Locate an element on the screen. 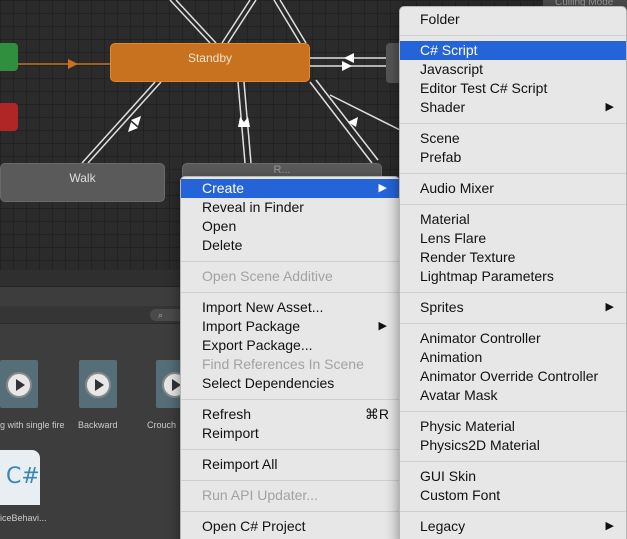  menu-item-reimport-all: Reimport All is located at coordinates (290, 464).